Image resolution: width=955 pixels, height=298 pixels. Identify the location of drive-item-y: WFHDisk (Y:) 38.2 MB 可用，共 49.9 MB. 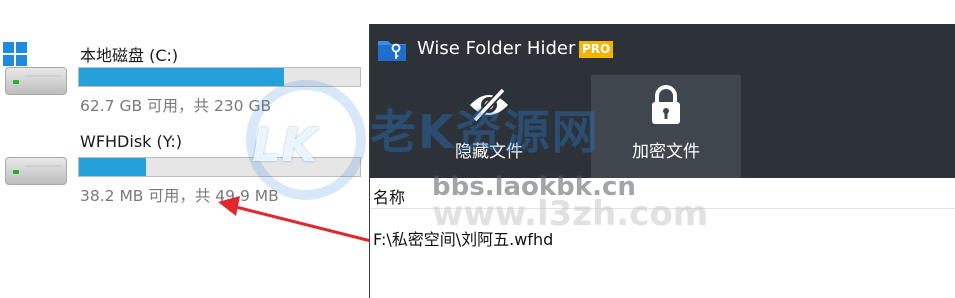
(185, 175).